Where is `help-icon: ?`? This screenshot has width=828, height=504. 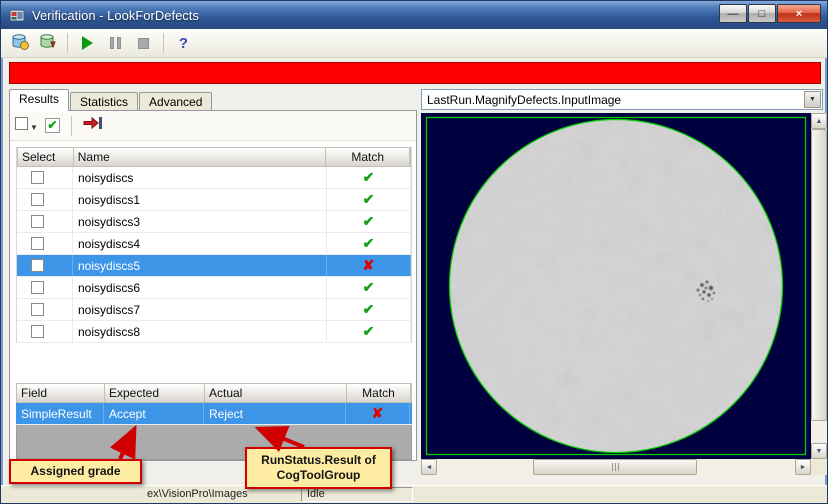
help-icon: ? is located at coordinates (183, 43).